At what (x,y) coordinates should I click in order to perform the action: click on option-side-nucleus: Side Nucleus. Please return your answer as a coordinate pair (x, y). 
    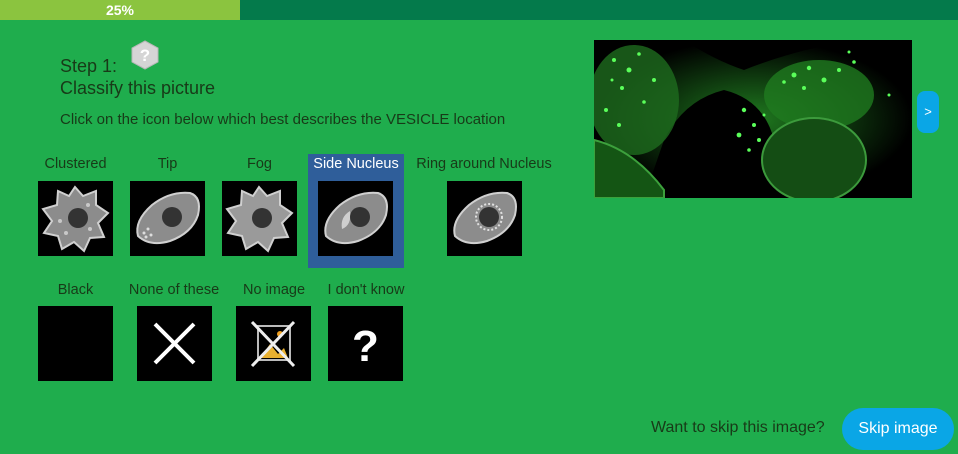
    Looking at the image, I should click on (356, 211).